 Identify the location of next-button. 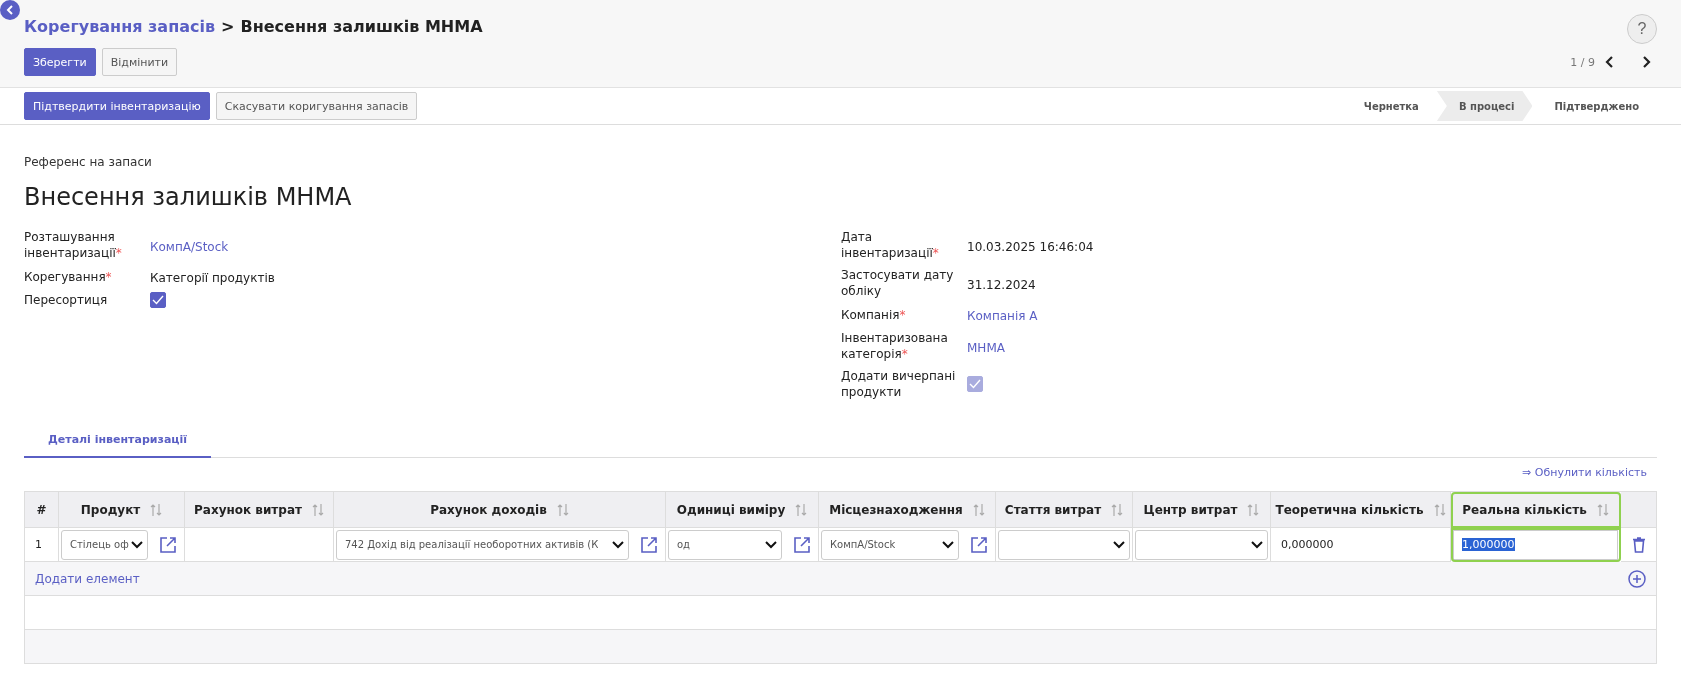
(1646, 62).